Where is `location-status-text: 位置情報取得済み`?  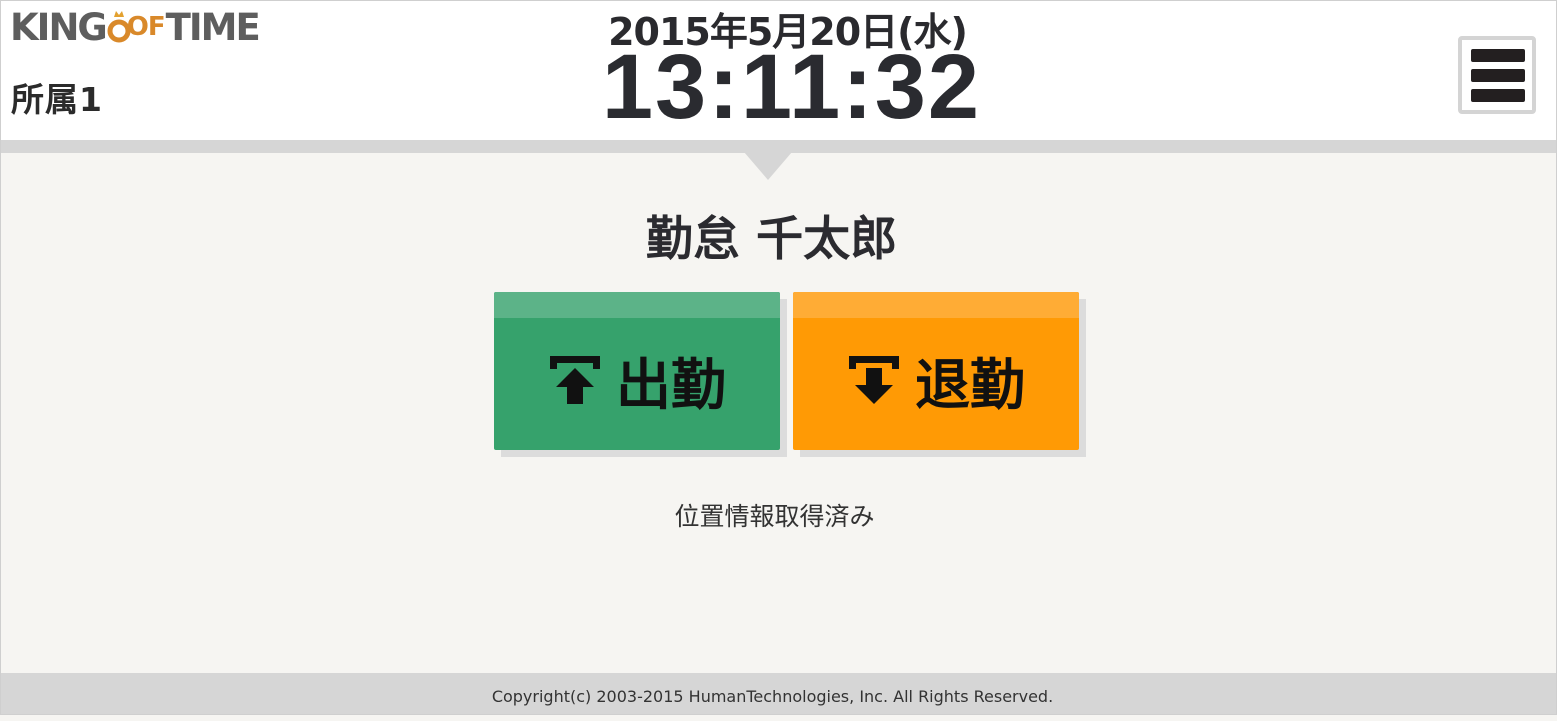 location-status-text: 位置情報取得済み is located at coordinates (774, 516).